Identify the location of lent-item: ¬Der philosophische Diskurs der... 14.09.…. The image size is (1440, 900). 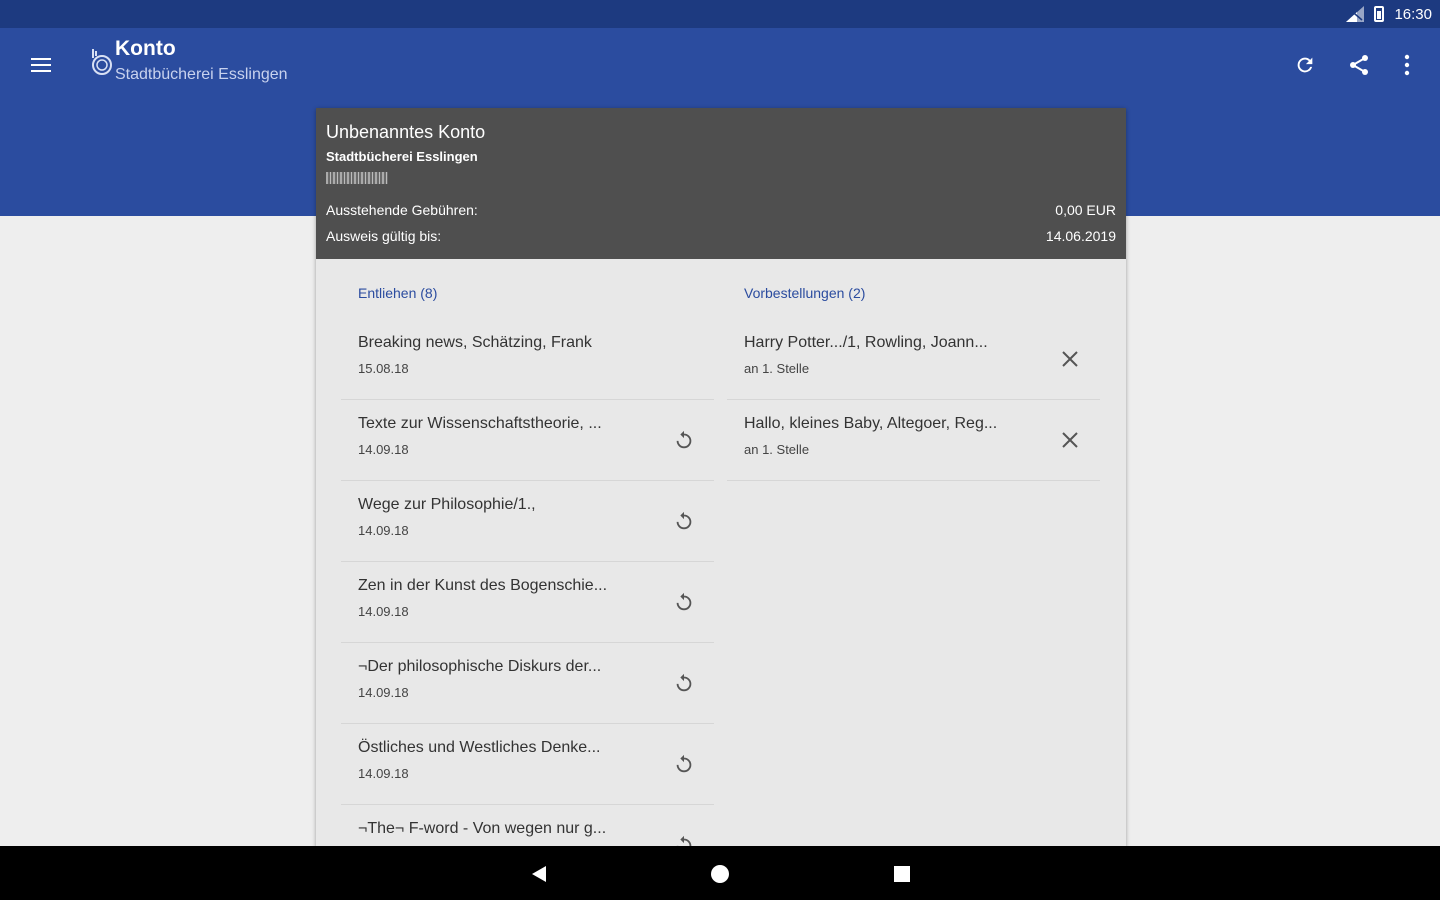
(527, 683).